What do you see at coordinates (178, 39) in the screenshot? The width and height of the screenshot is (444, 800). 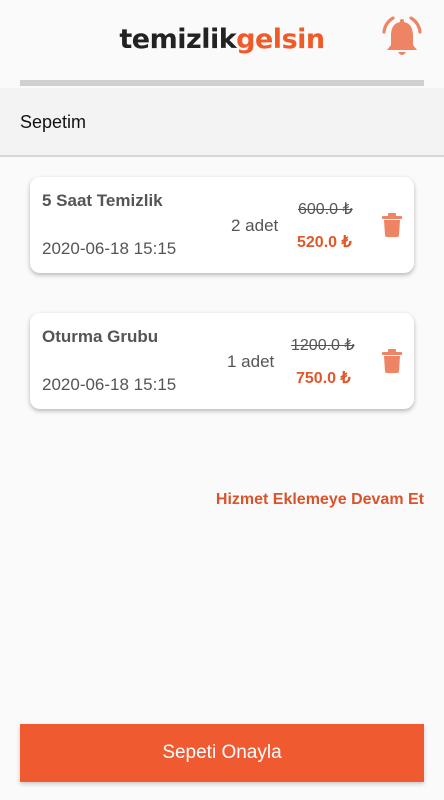 I see `logo-part-1: temizlik` at bounding box center [178, 39].